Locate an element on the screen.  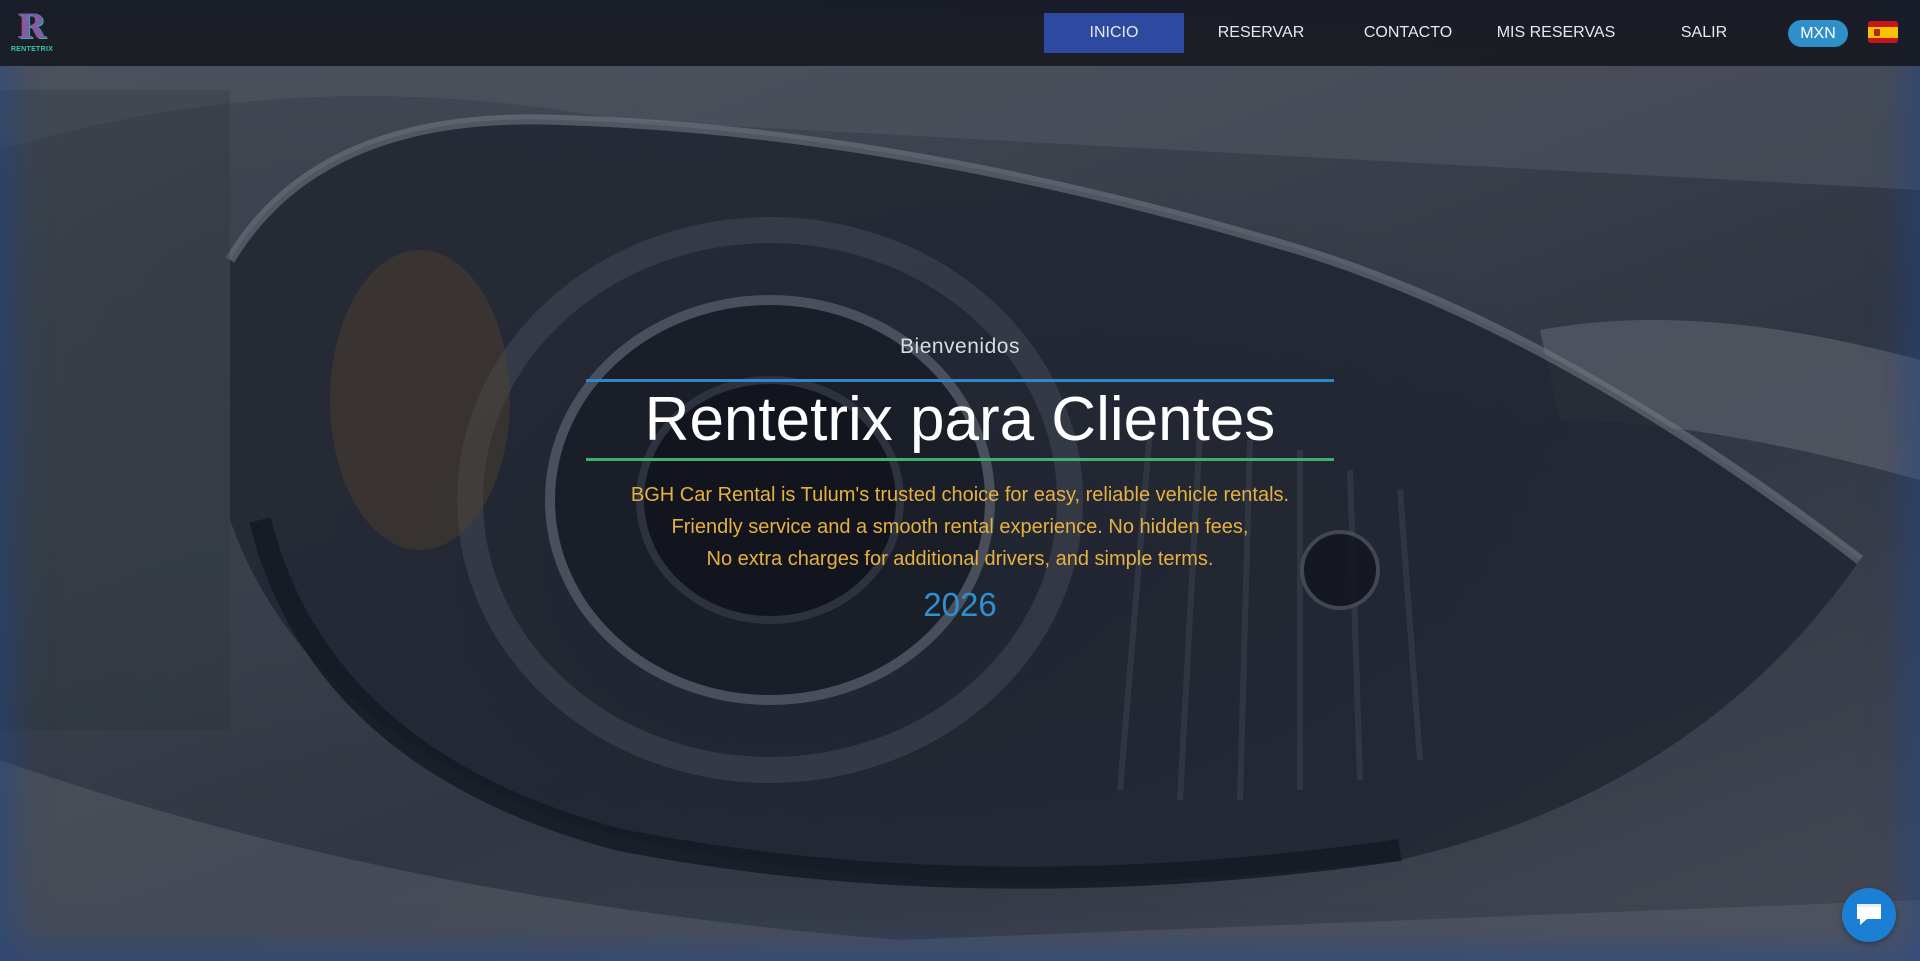
nav-item-contacto: CONTACTO is located at coordinates (1408, 33).